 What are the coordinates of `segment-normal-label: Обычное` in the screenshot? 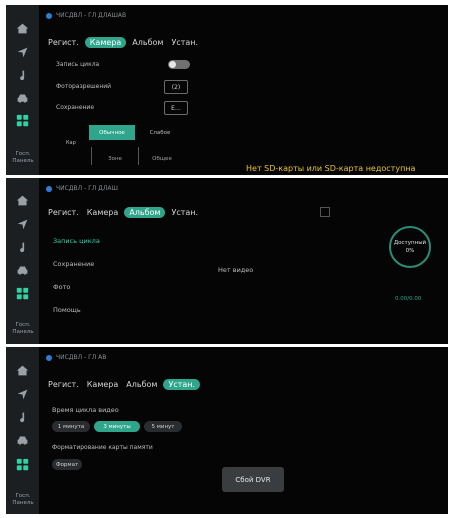 It's located at (112, 132).